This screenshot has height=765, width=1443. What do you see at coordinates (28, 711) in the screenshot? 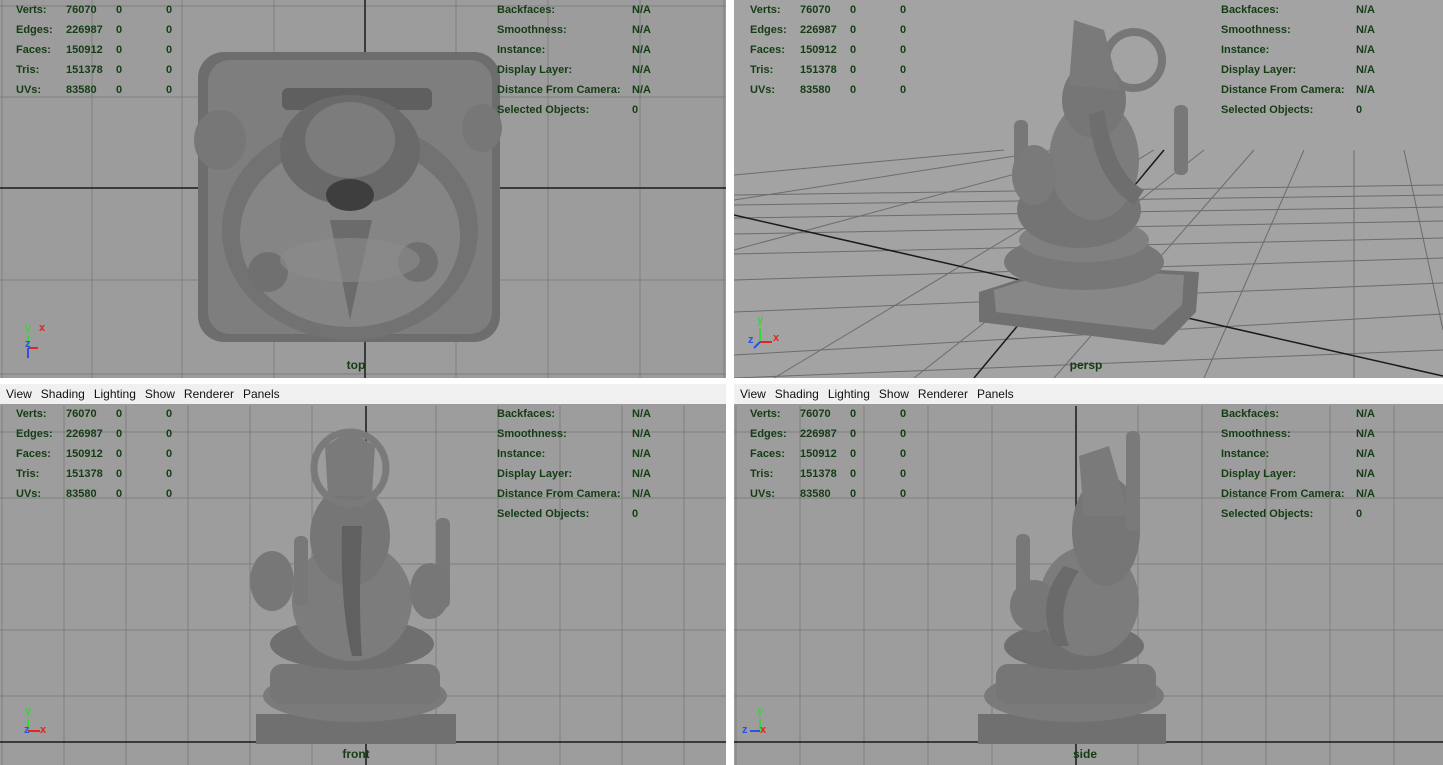
I see `axis-label-y: y` at bounding box center [28, 711].